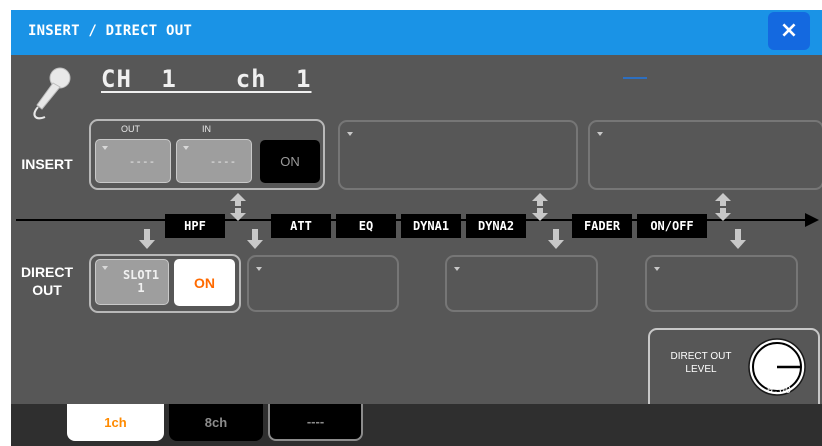 This screenshot has height=446, width=822. I want to click on direct-out-level-label: DIRECT OUT LEVEL, so click(701, 363).